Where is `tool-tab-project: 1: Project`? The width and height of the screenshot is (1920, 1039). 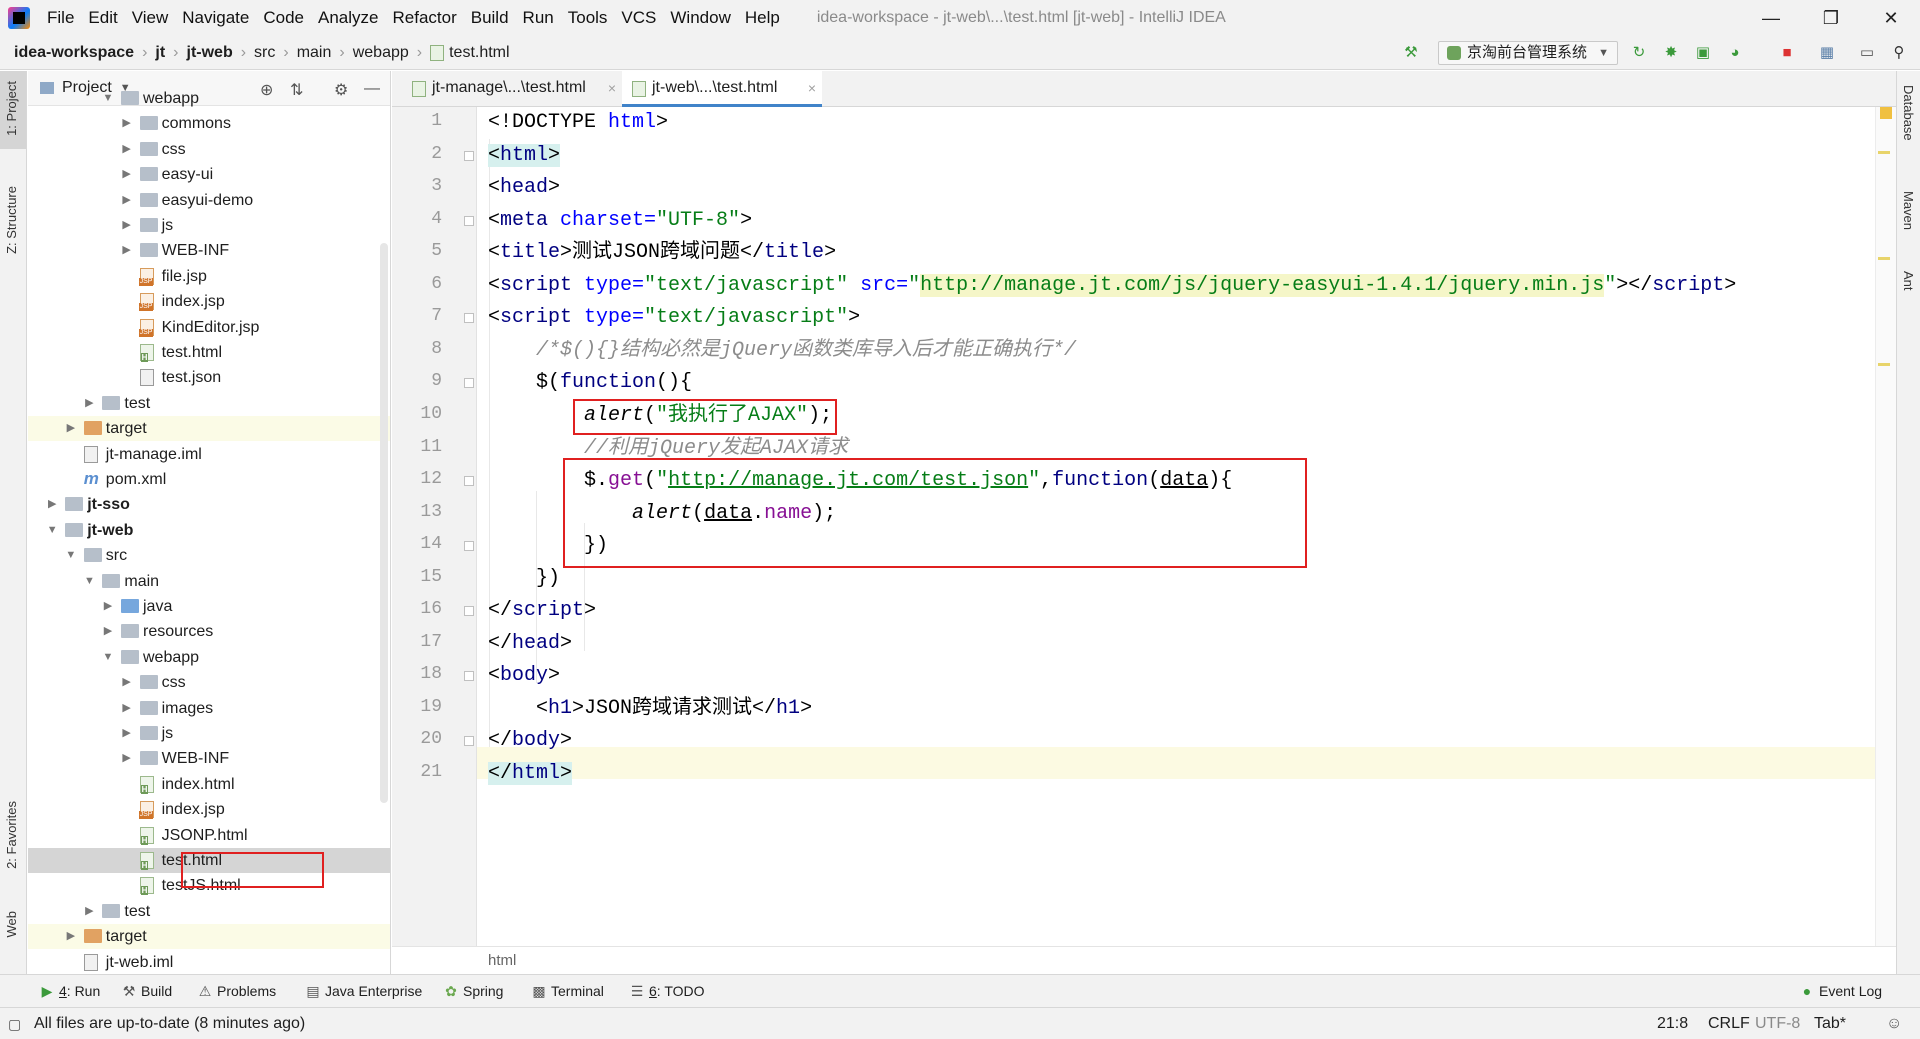 tool-tab-project: 1: Project is located at coordinates (11, 108).